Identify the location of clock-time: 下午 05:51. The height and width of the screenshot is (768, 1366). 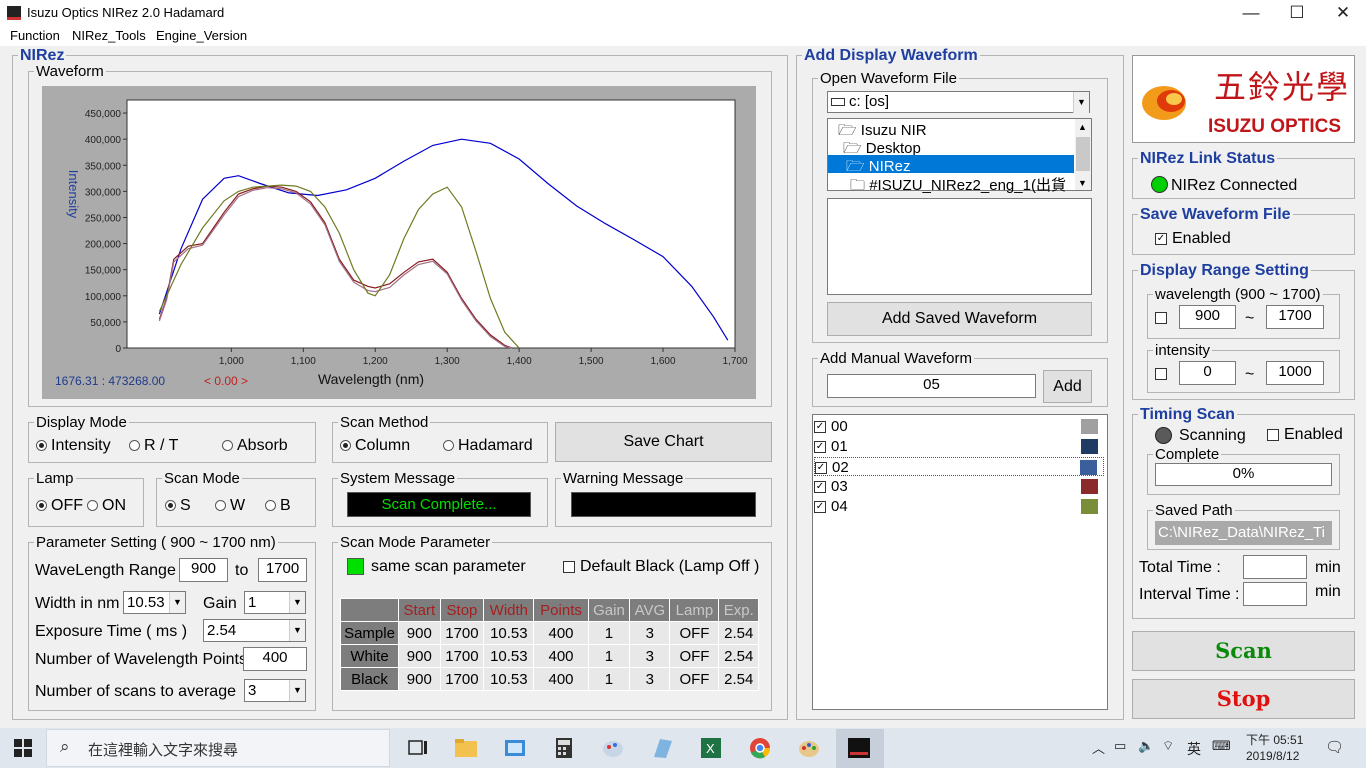
(1274, 739).